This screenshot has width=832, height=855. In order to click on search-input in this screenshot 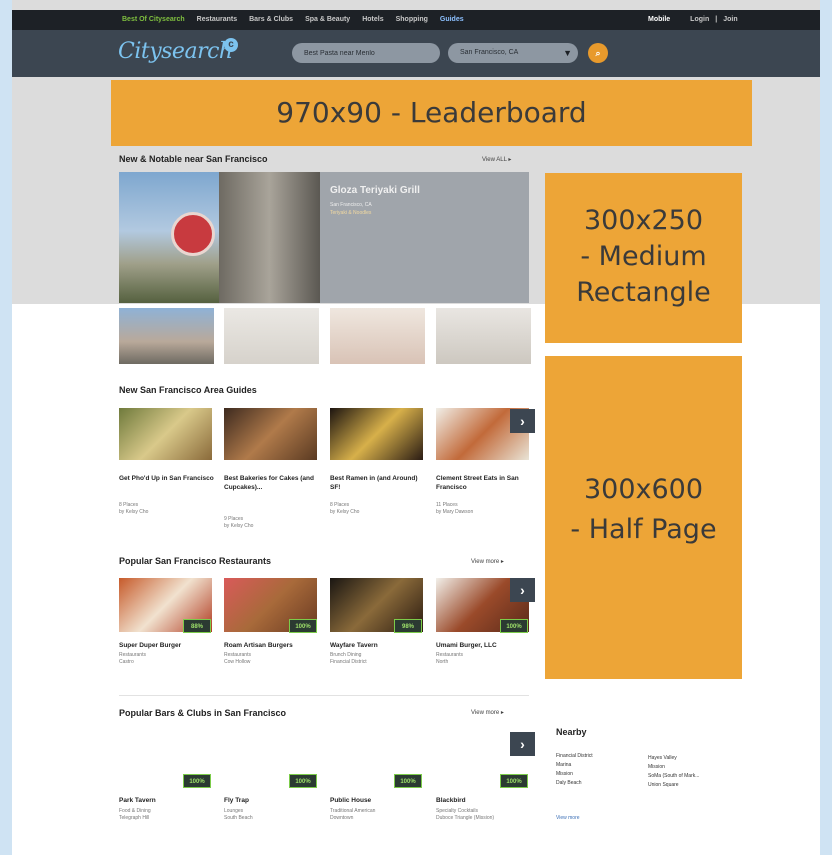, I will do `click(366, 53)`.